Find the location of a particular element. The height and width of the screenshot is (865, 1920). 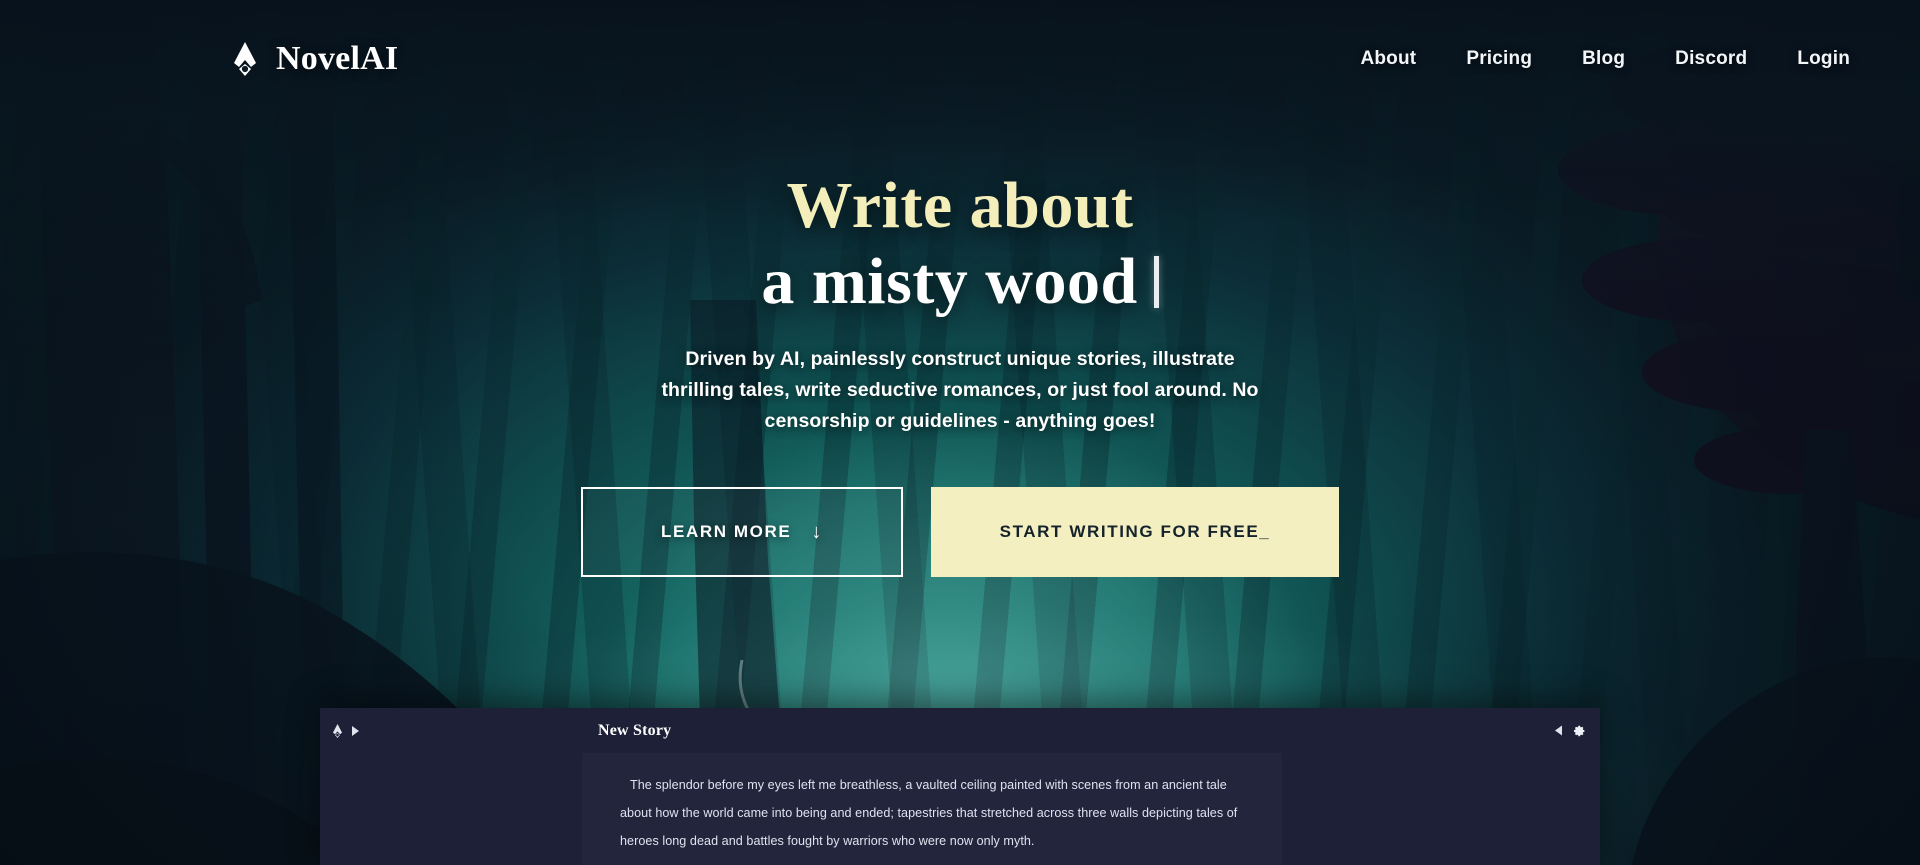

chevron-right-icon is located at coordinates (355, 730).